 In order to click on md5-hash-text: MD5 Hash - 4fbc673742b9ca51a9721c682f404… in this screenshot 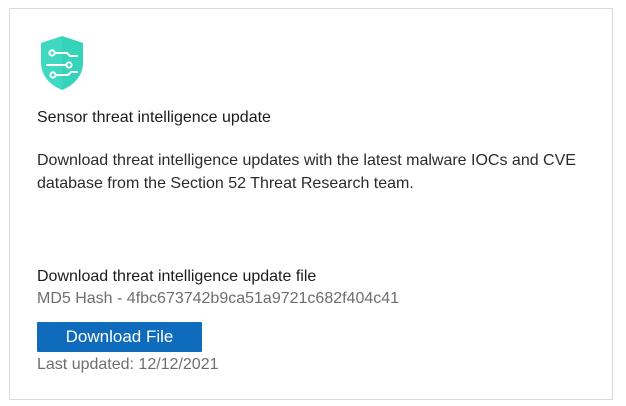, I will do `click(218, 298)`.